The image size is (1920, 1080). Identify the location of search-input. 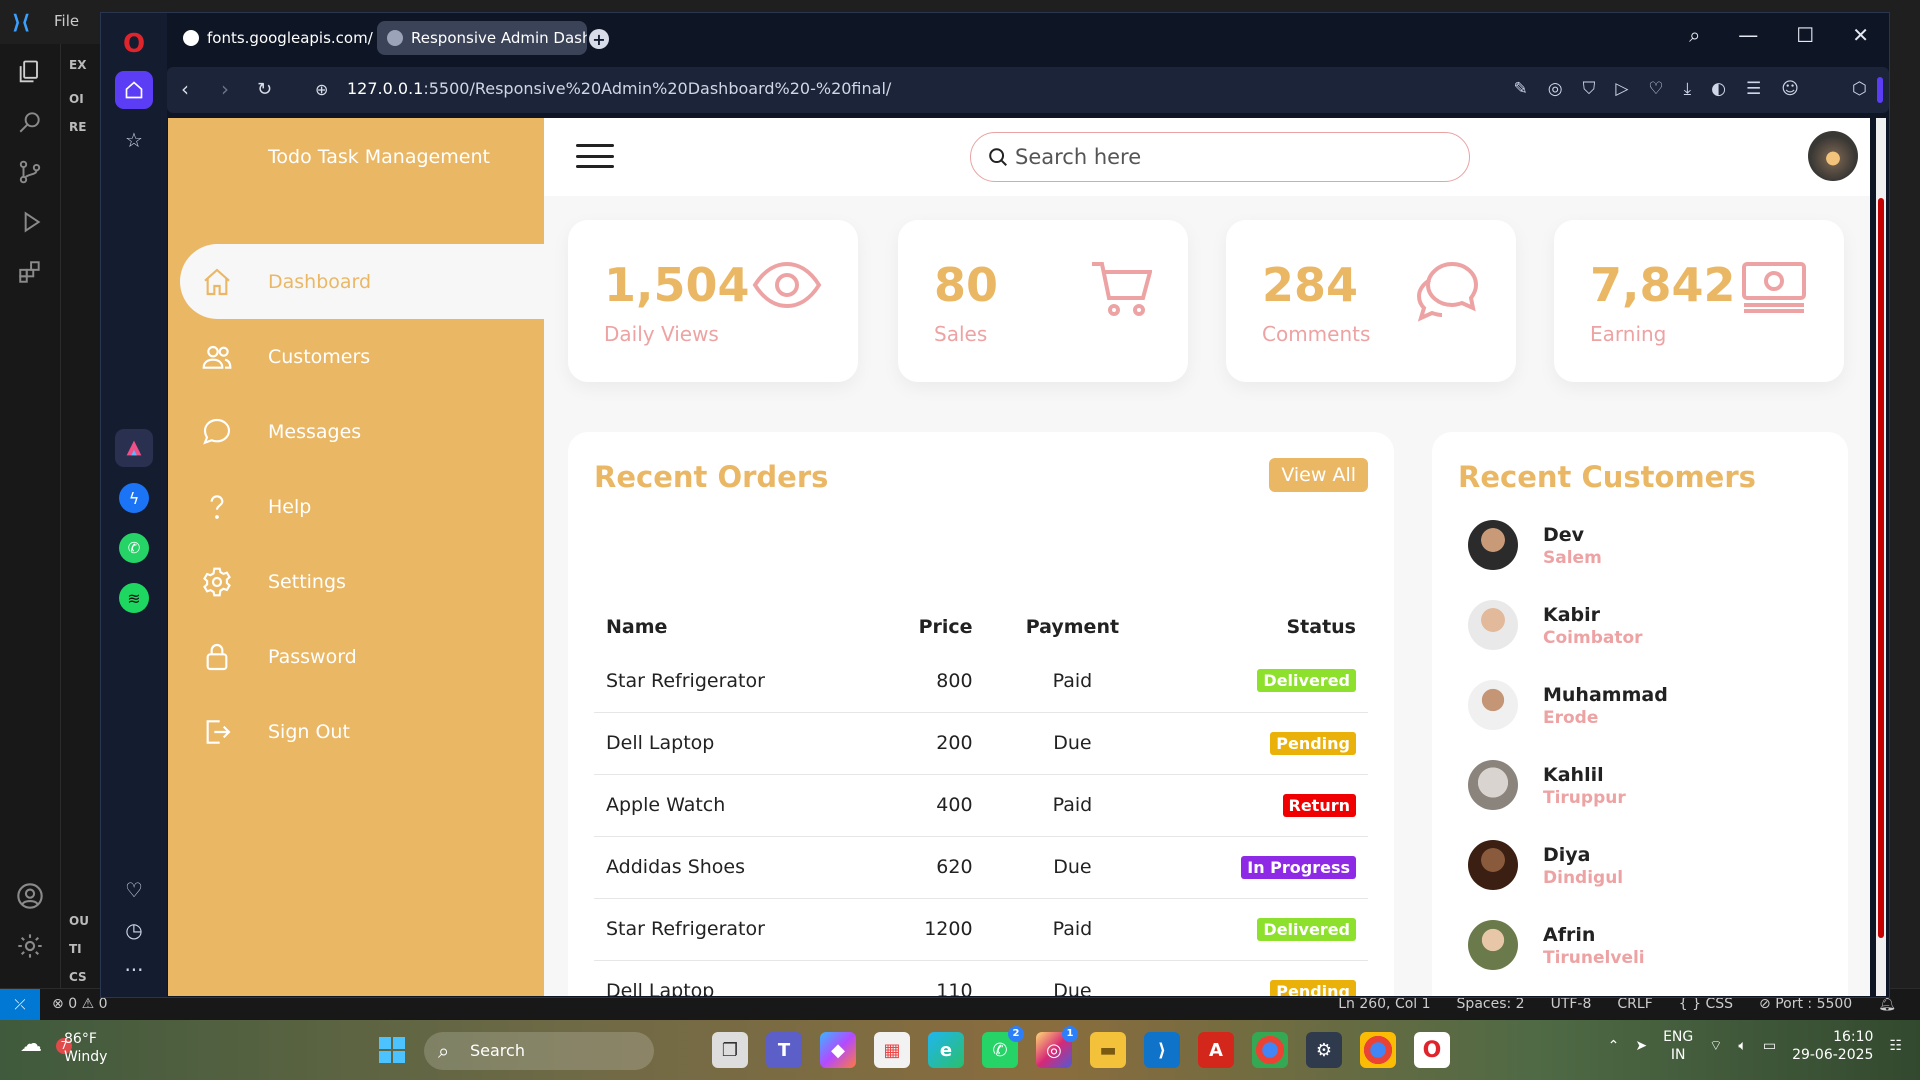
(1225, 157).